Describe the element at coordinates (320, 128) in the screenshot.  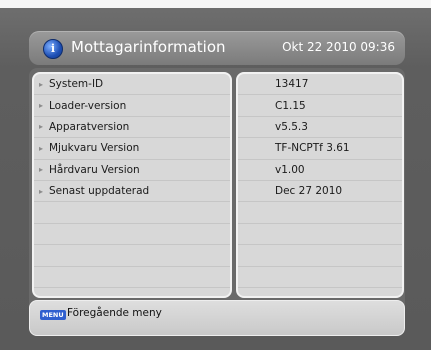
I see `value-apparatversion: v5.5.3` at that location.